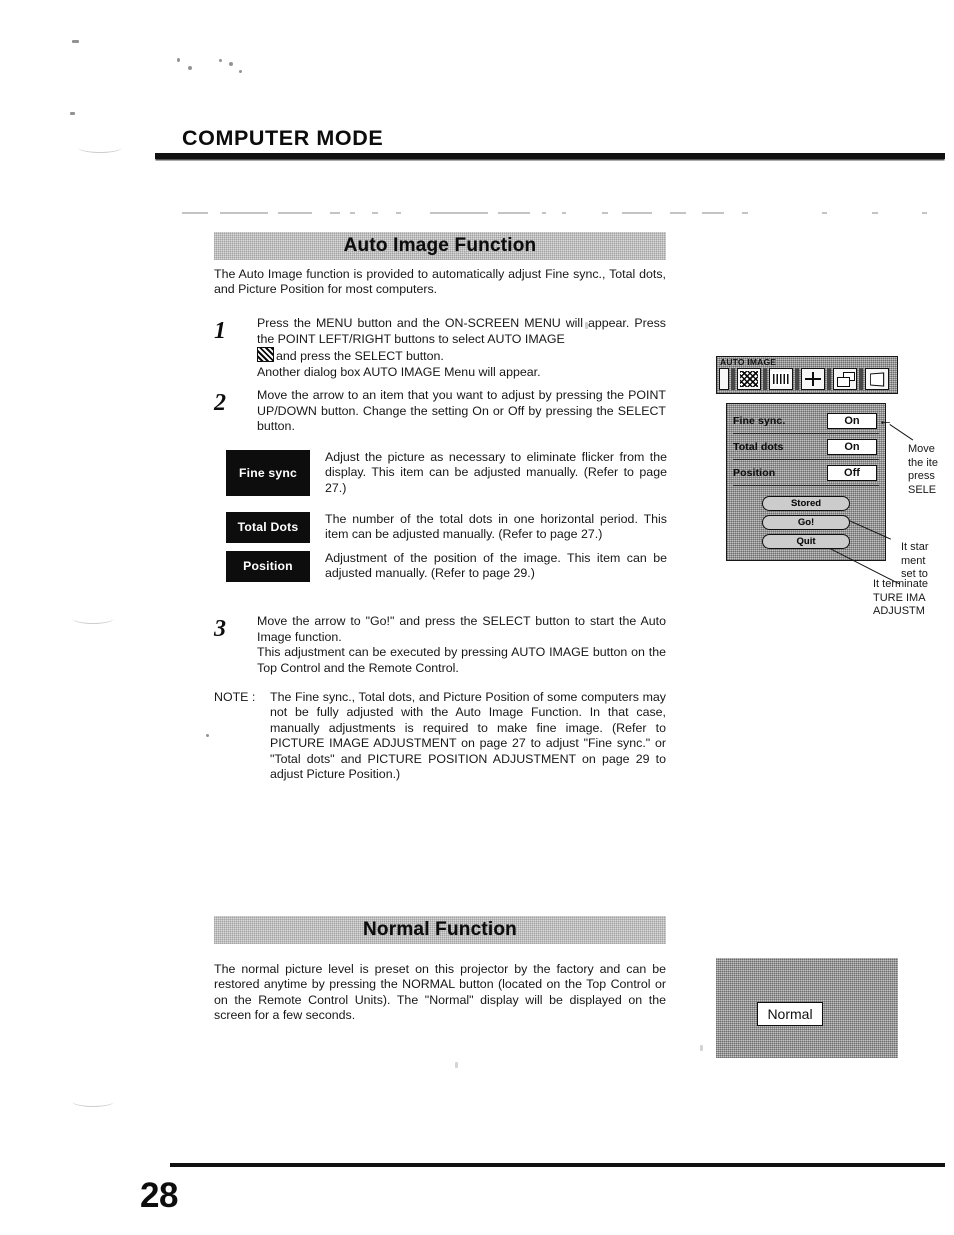  Describe the element at coordinates (813, 379) in the screenshot. I see `position-arrows-icon` at that location.